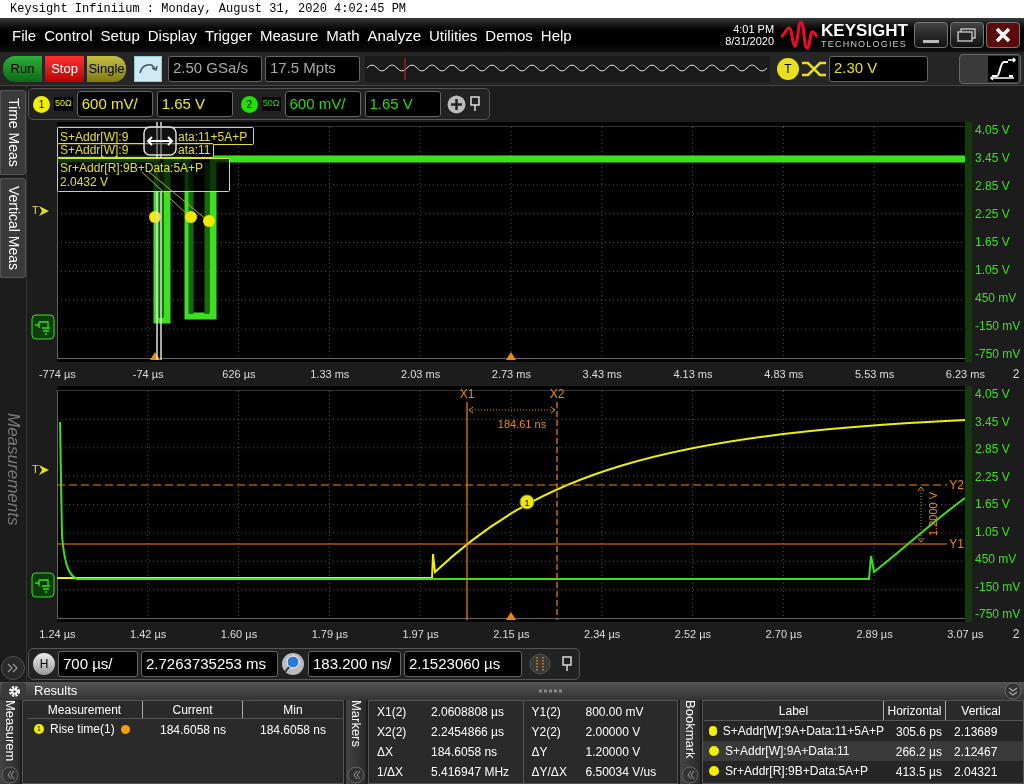 The height and width of the screenshot is (784, 1024). Describe the element at coordinates (993, 158) in the screenshot. I see `axis-label: 3.45 V` at that location.